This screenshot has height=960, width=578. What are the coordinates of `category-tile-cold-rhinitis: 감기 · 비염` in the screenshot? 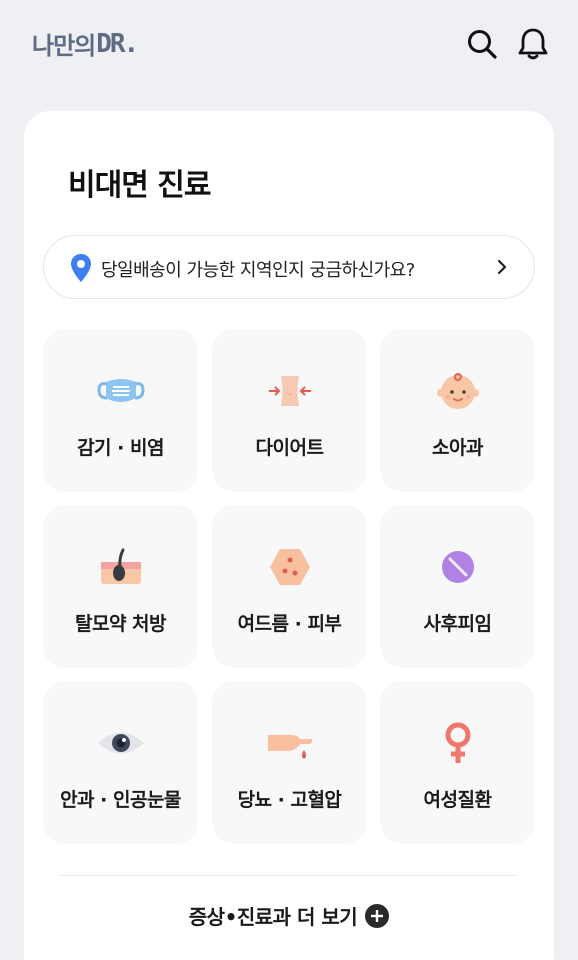 It's located at (120, 410).